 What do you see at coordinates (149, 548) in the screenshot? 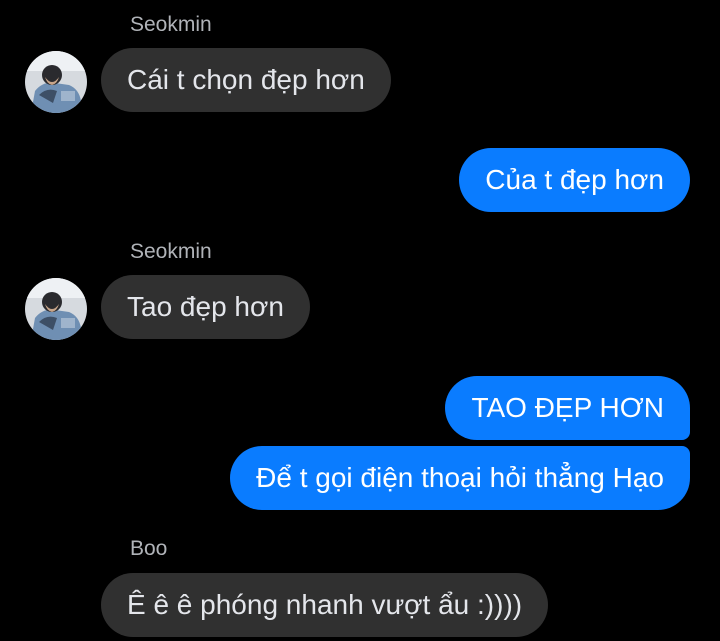
I see `sender-name: Boo` at bounding box center [149, 548].